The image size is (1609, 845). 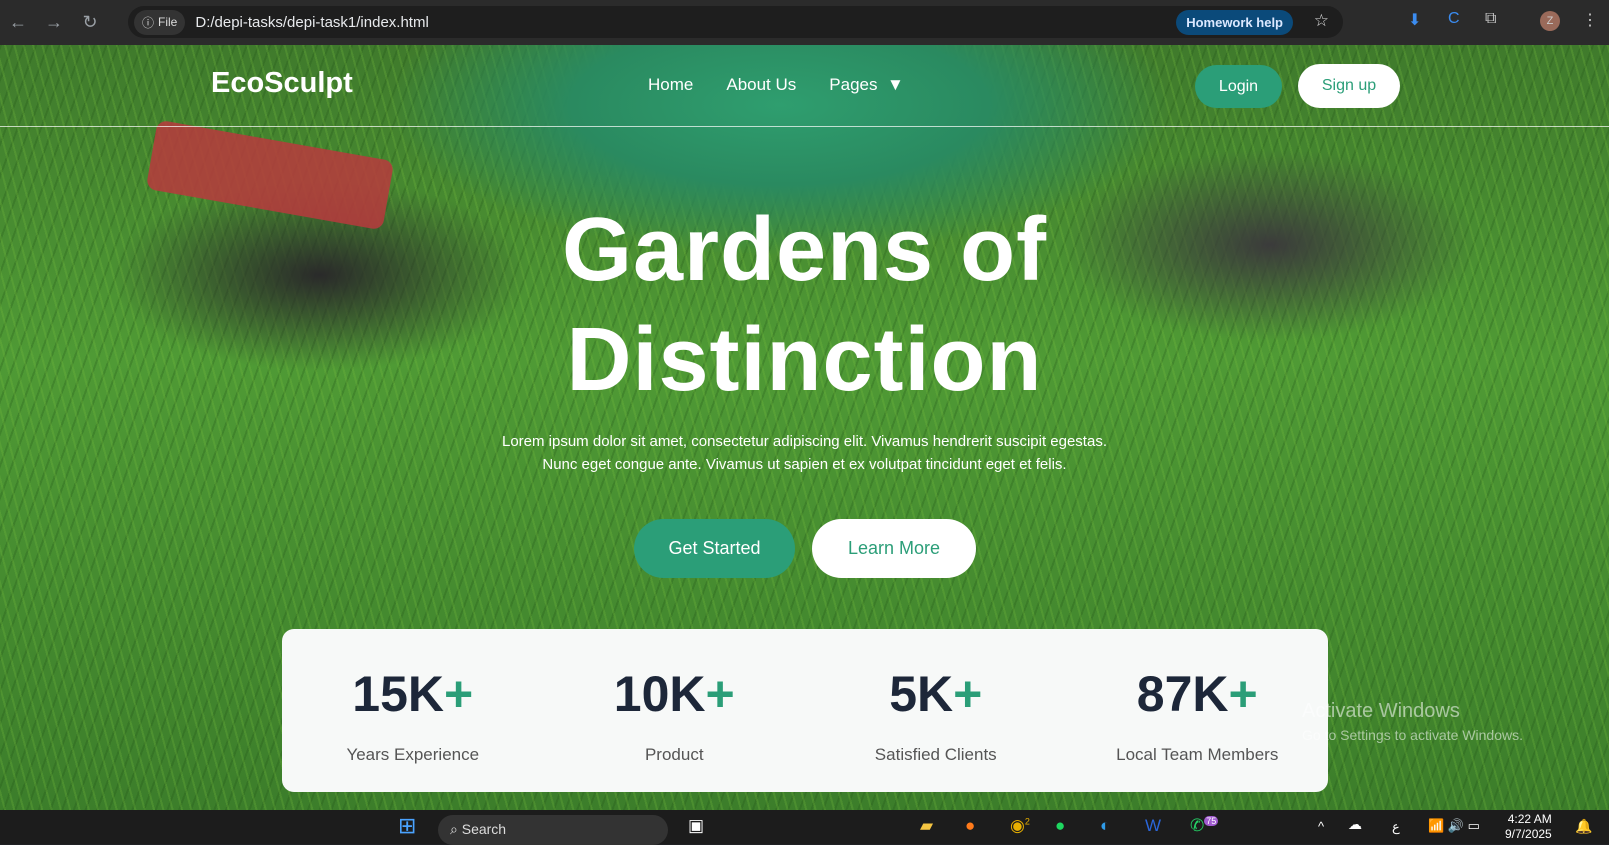 I want to click on site-info-chip: ⓘ File, so click(x=160, y=22).